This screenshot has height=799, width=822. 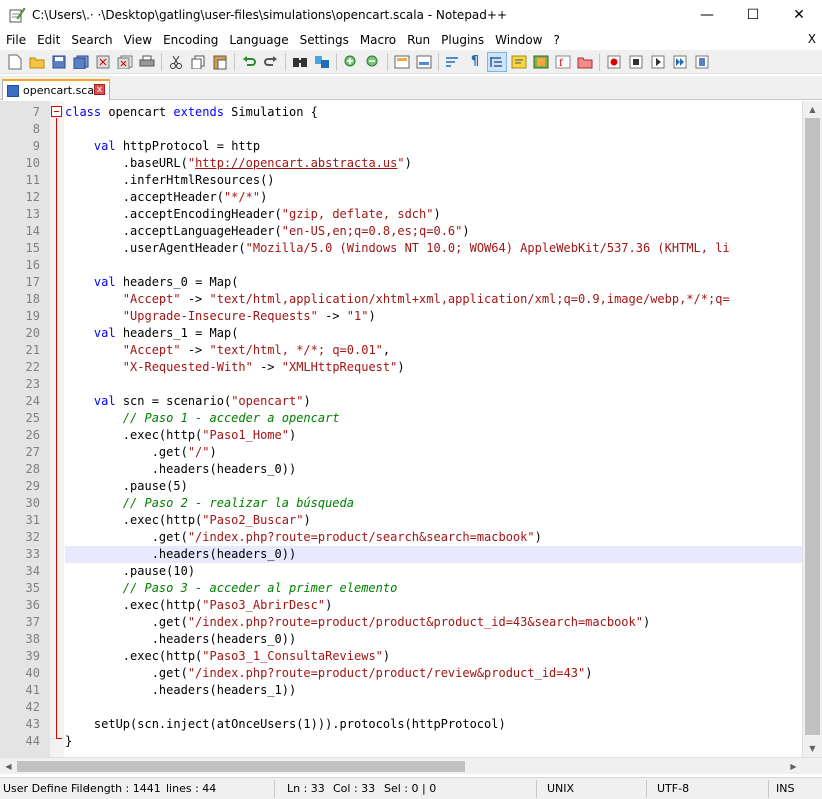 I want to click on close-all-icon, so click(x=125, y=62).